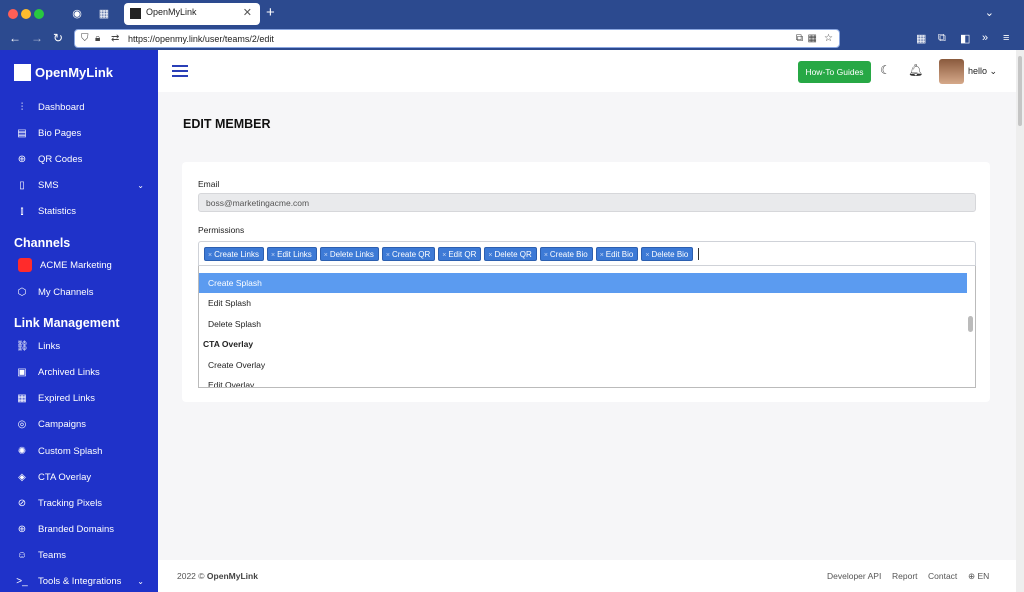 The height and width of the screenshot is (592, 1024). Describe the element at coordinates (115, 38) in the screenshot. I see `permissions-icon: ⇄` at that location.